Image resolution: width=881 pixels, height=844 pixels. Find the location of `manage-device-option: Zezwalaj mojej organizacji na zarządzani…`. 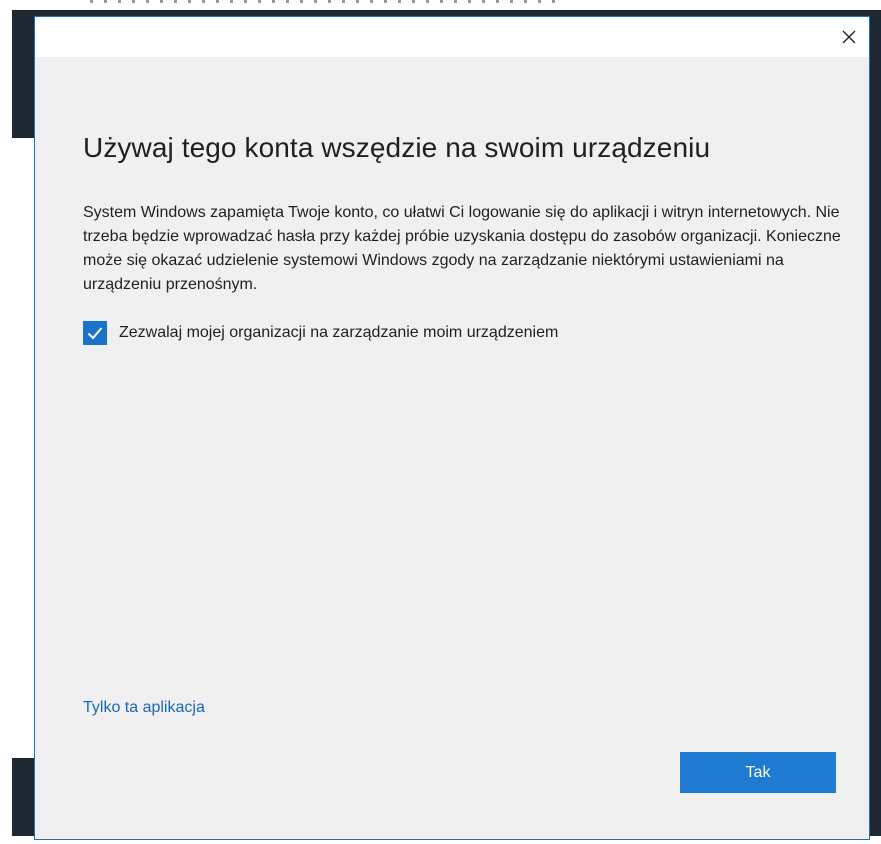

manage-device-option: Zezwalaj mojej organizacji na zarządzani… is located at coordinates (320, 333).